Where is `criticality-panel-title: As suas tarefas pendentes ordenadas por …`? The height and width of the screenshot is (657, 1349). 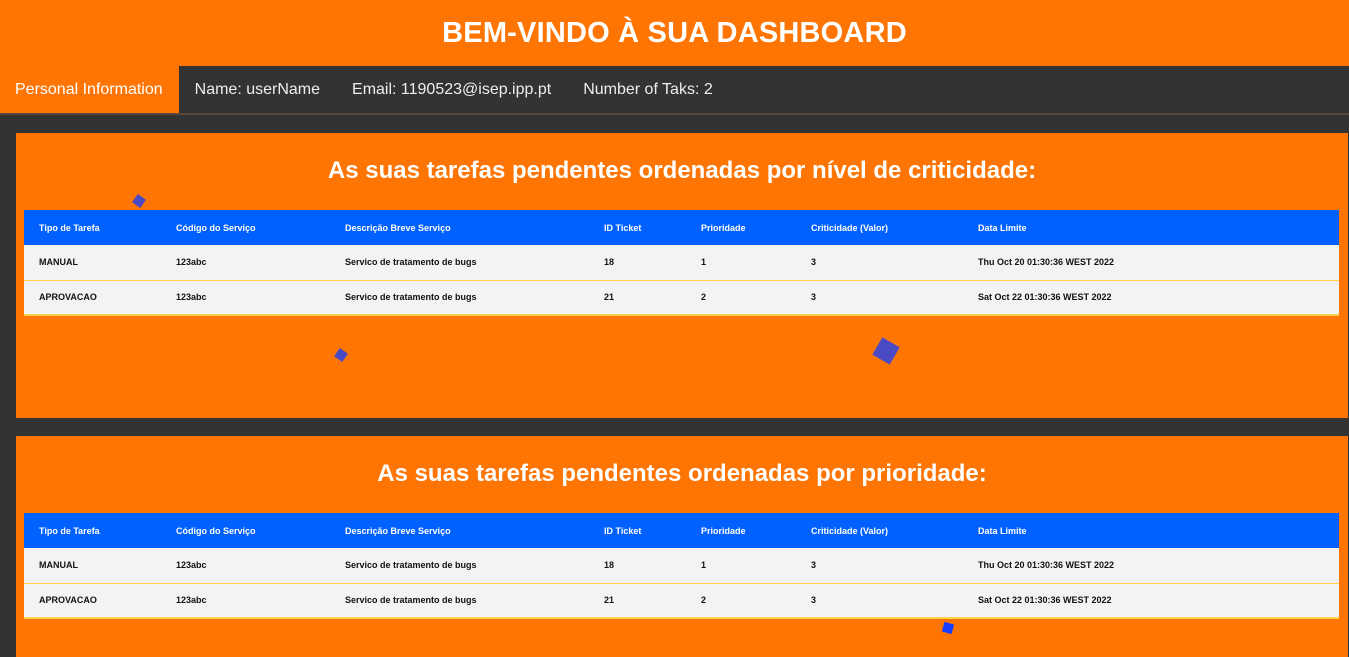 criticality-panel-title: As suas tarefas pendentes ordenadas por … is located at coordinates (682, 170).